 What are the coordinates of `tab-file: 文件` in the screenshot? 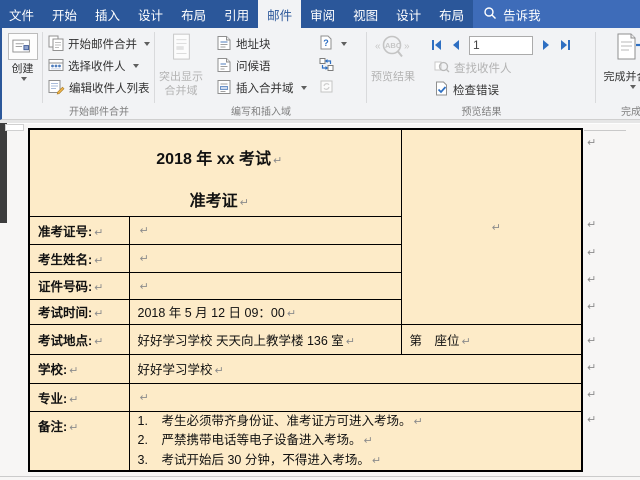 It's located at (21, 14).